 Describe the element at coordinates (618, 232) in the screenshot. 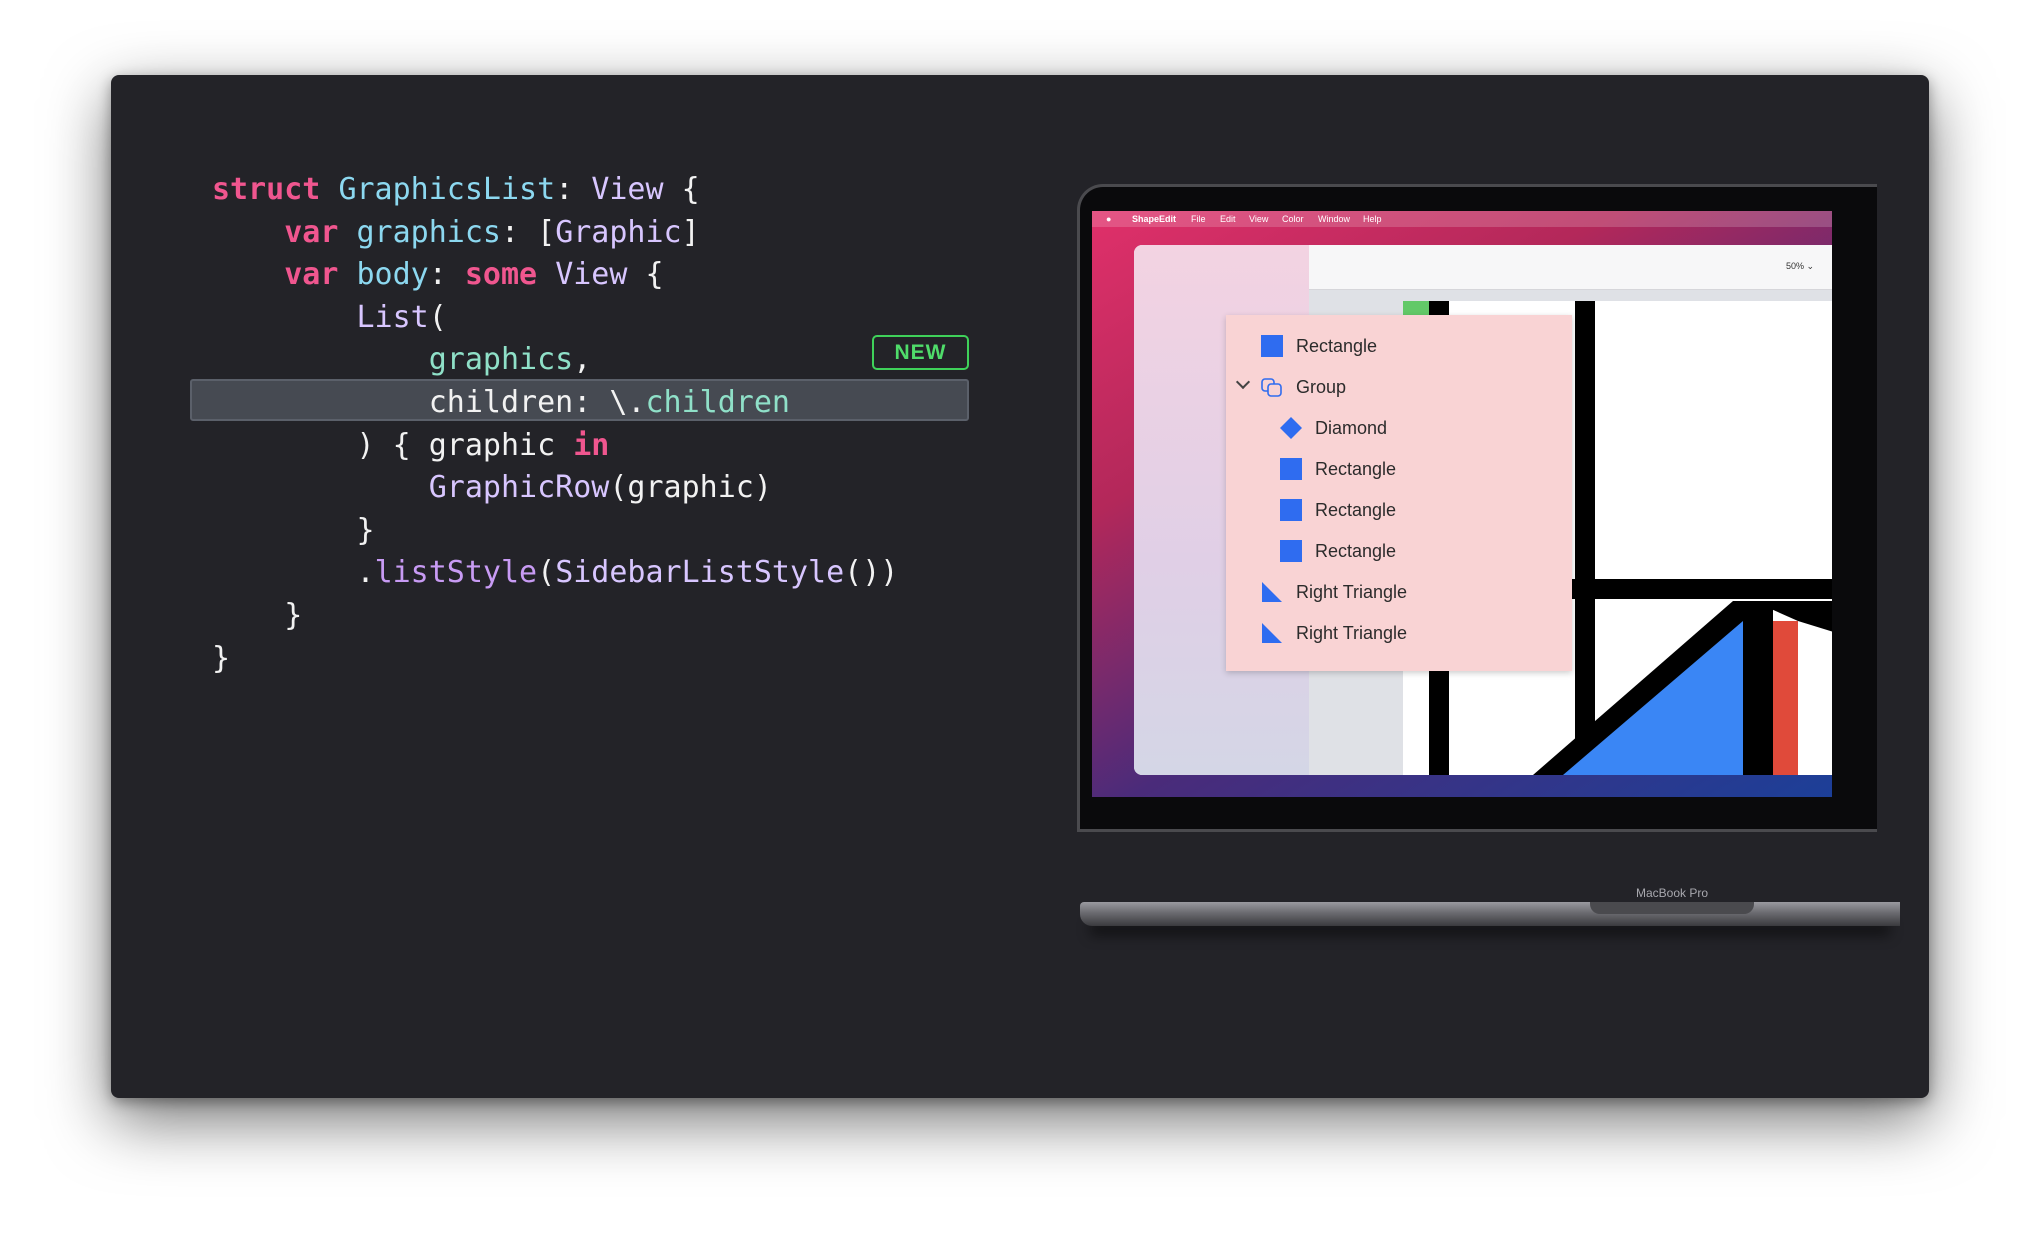

I see `code-token: Graphic` at that location.